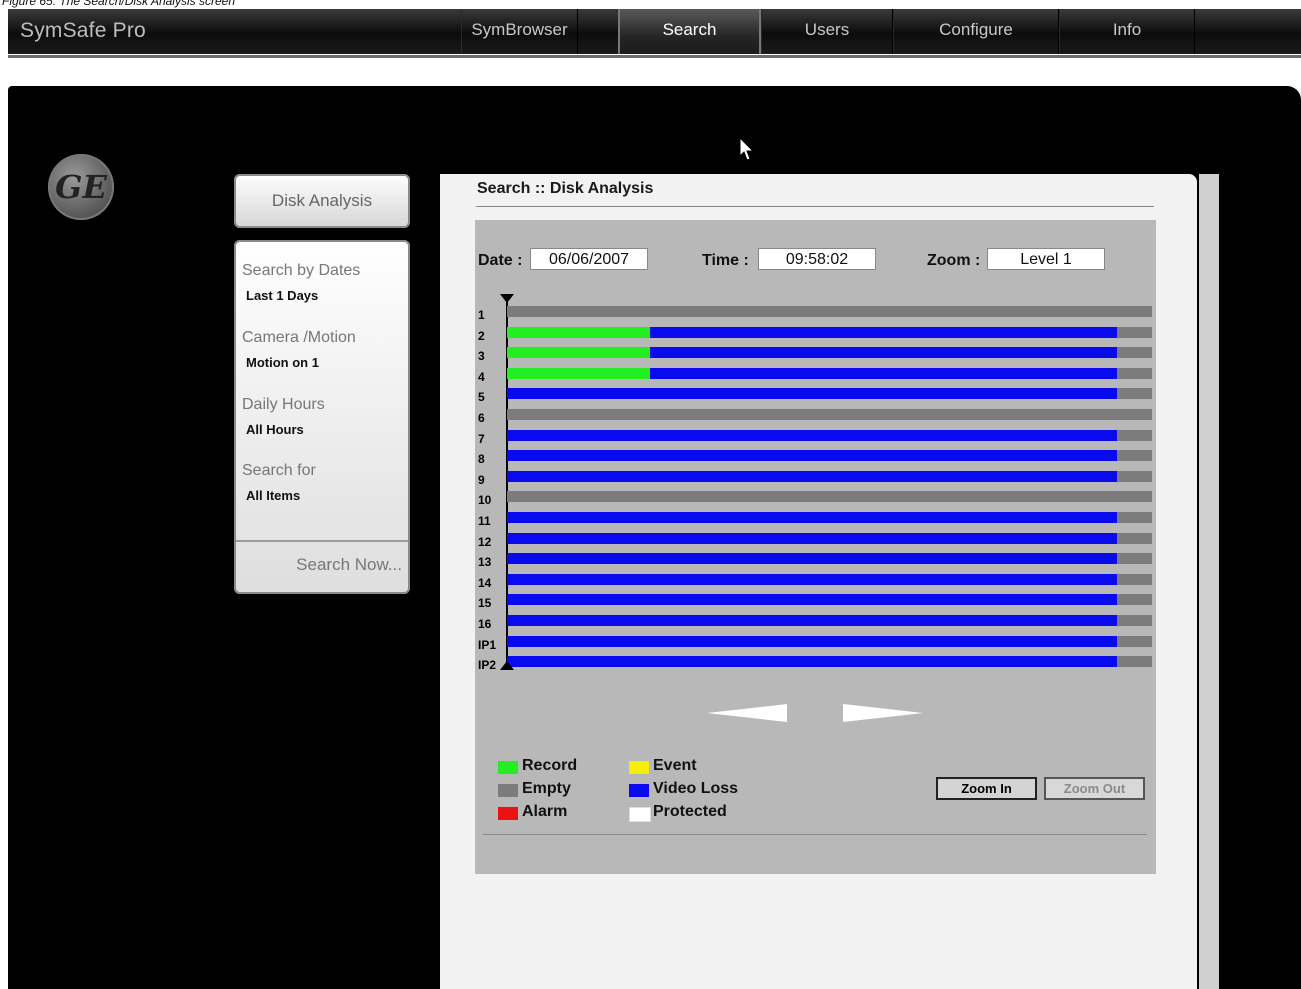  I want to click on tab-search: Search, so click(689, 31).